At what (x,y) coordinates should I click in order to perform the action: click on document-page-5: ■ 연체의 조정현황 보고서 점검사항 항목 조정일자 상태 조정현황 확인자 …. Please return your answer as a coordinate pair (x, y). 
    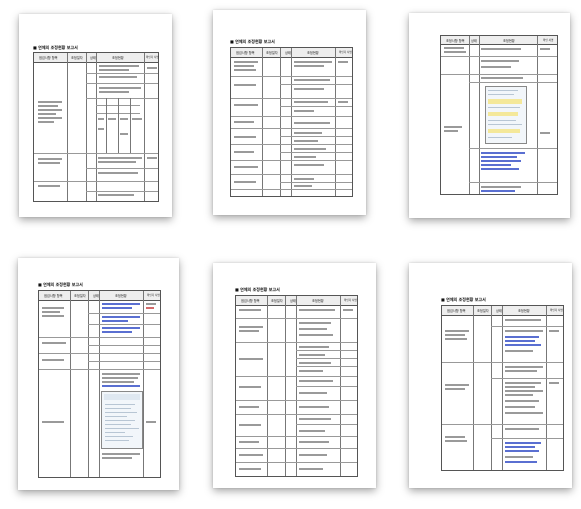
    Looking at the image, I should click on (294, 375).